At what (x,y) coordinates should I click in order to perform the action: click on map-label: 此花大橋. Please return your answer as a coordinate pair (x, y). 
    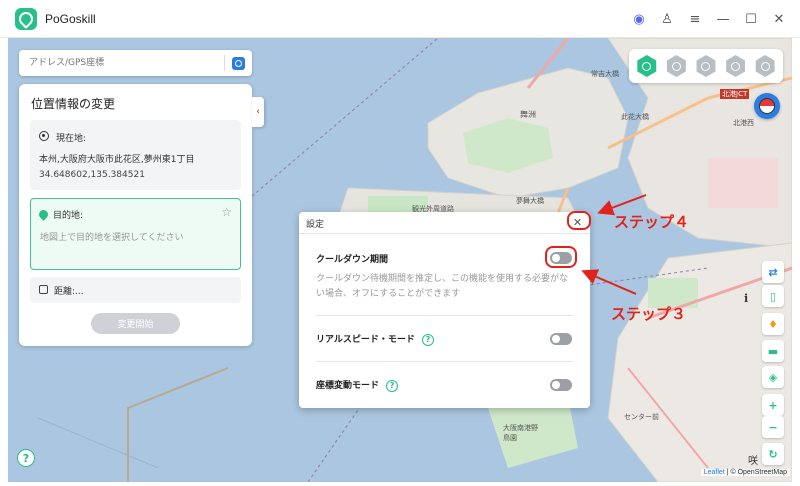
    Looking at the image, I should click on (635, 117).